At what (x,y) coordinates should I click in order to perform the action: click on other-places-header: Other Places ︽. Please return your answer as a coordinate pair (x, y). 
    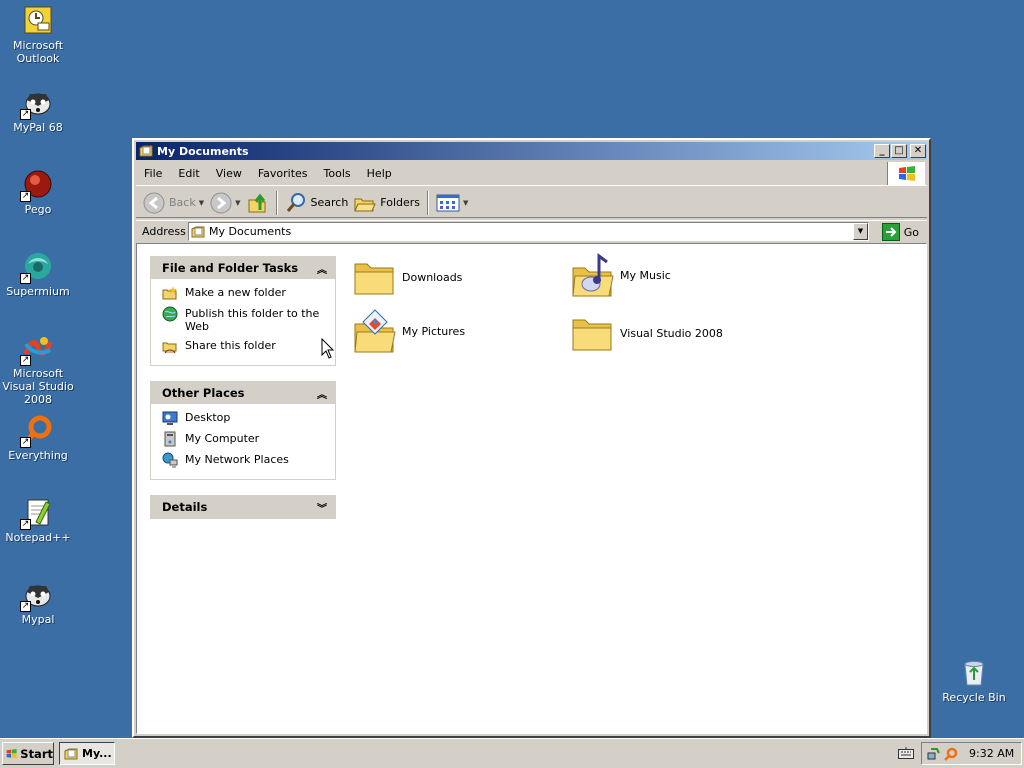
    Looking at the image, I should click on (243, 393).